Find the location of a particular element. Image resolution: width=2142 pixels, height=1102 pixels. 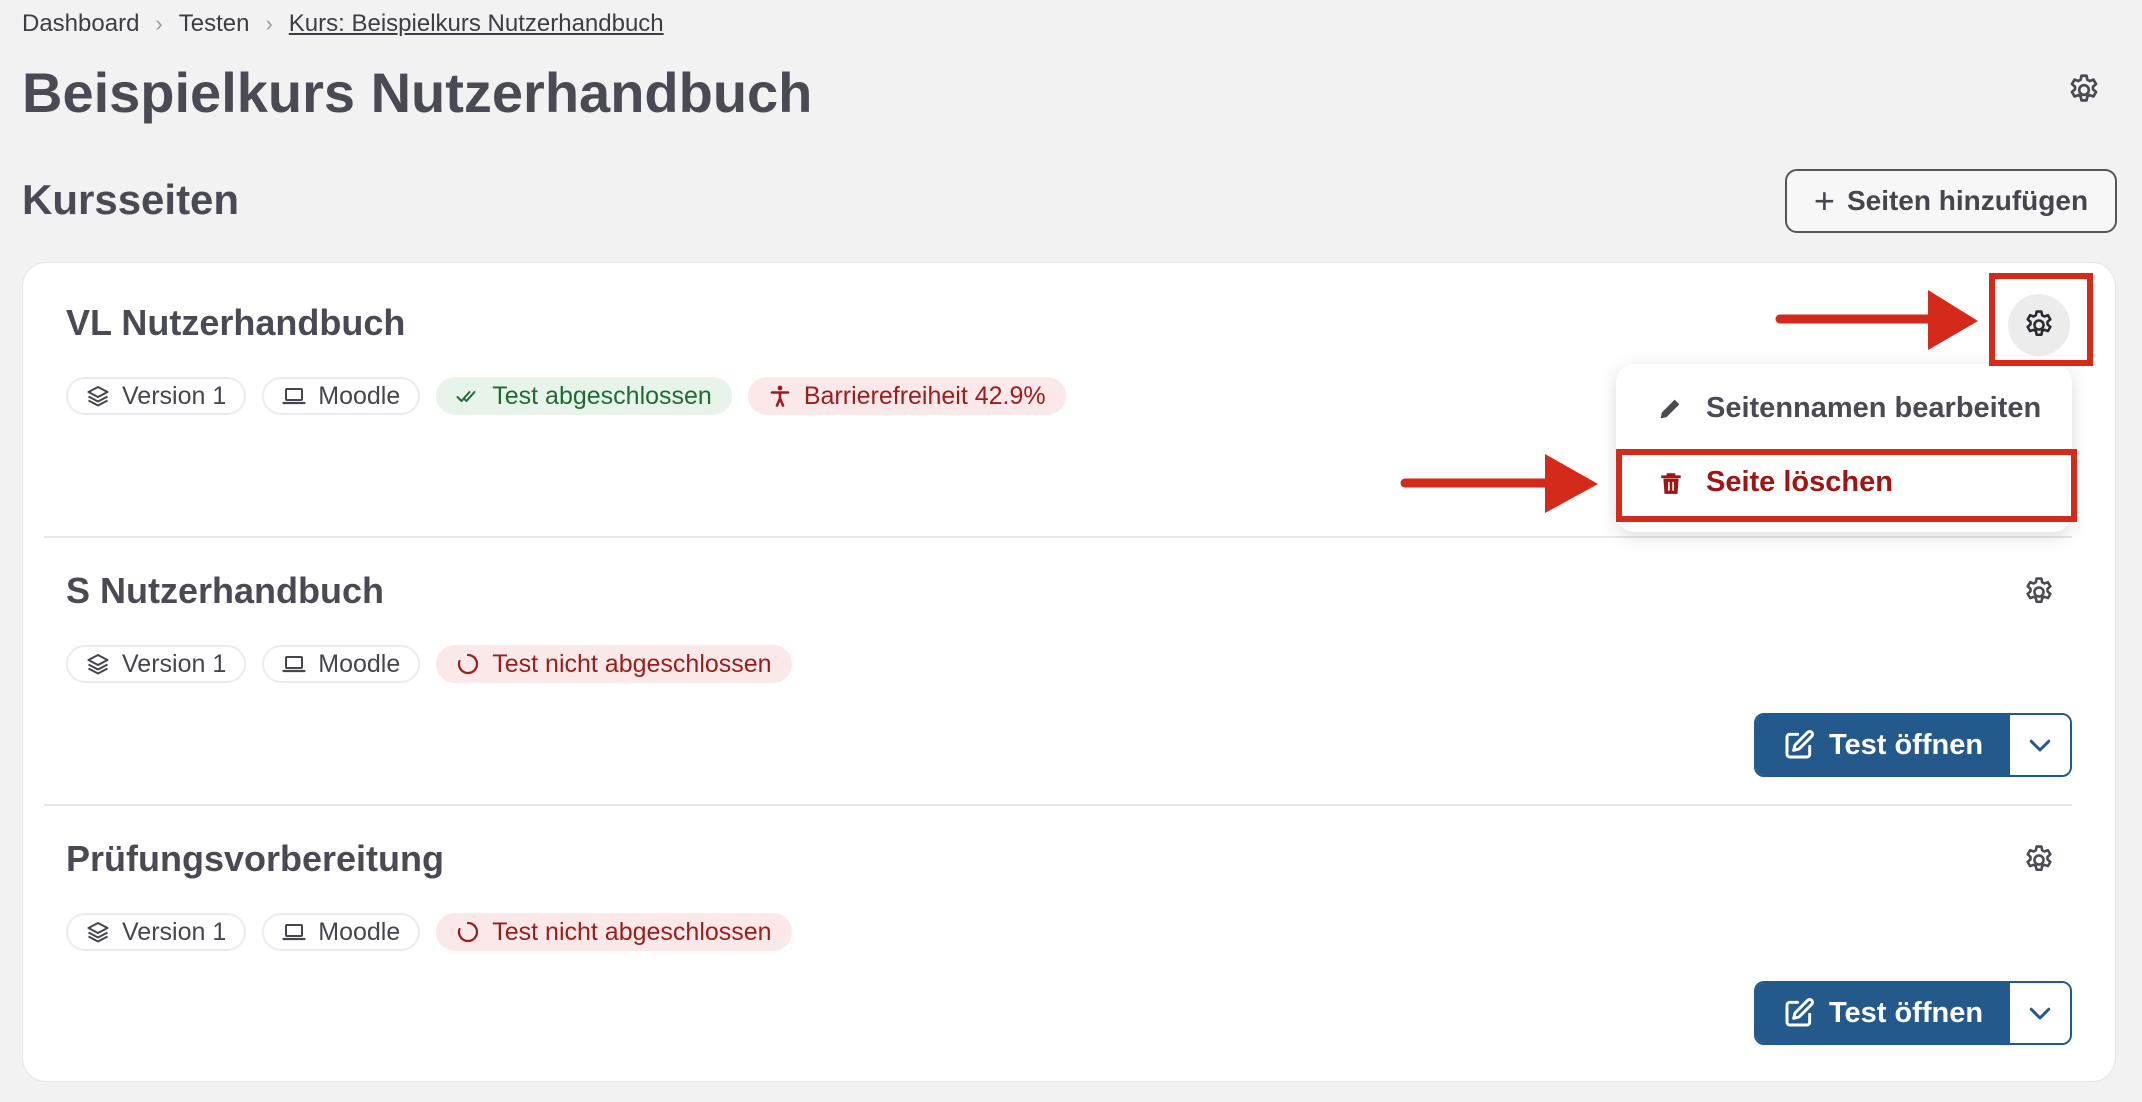

breadcrumb-testen: Testen is located at coordinates (214, 24).